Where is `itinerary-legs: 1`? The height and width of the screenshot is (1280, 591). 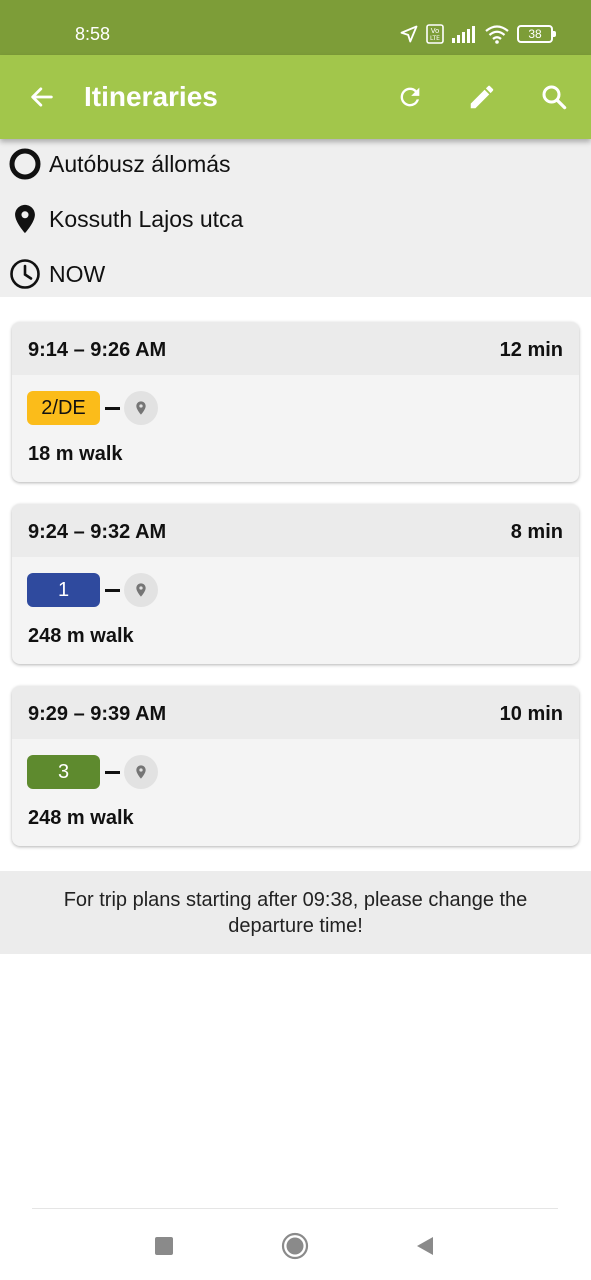 itinerary-legs: 1 is located at coordinates (92, 590).